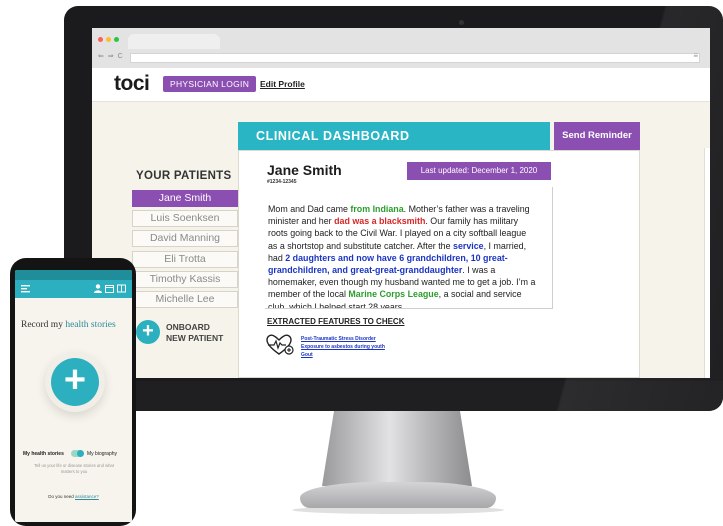  Describe the element at coordinates (195, 338) in the screenshot. I see `onboard-line-2: NEW PATIENT` at that location.